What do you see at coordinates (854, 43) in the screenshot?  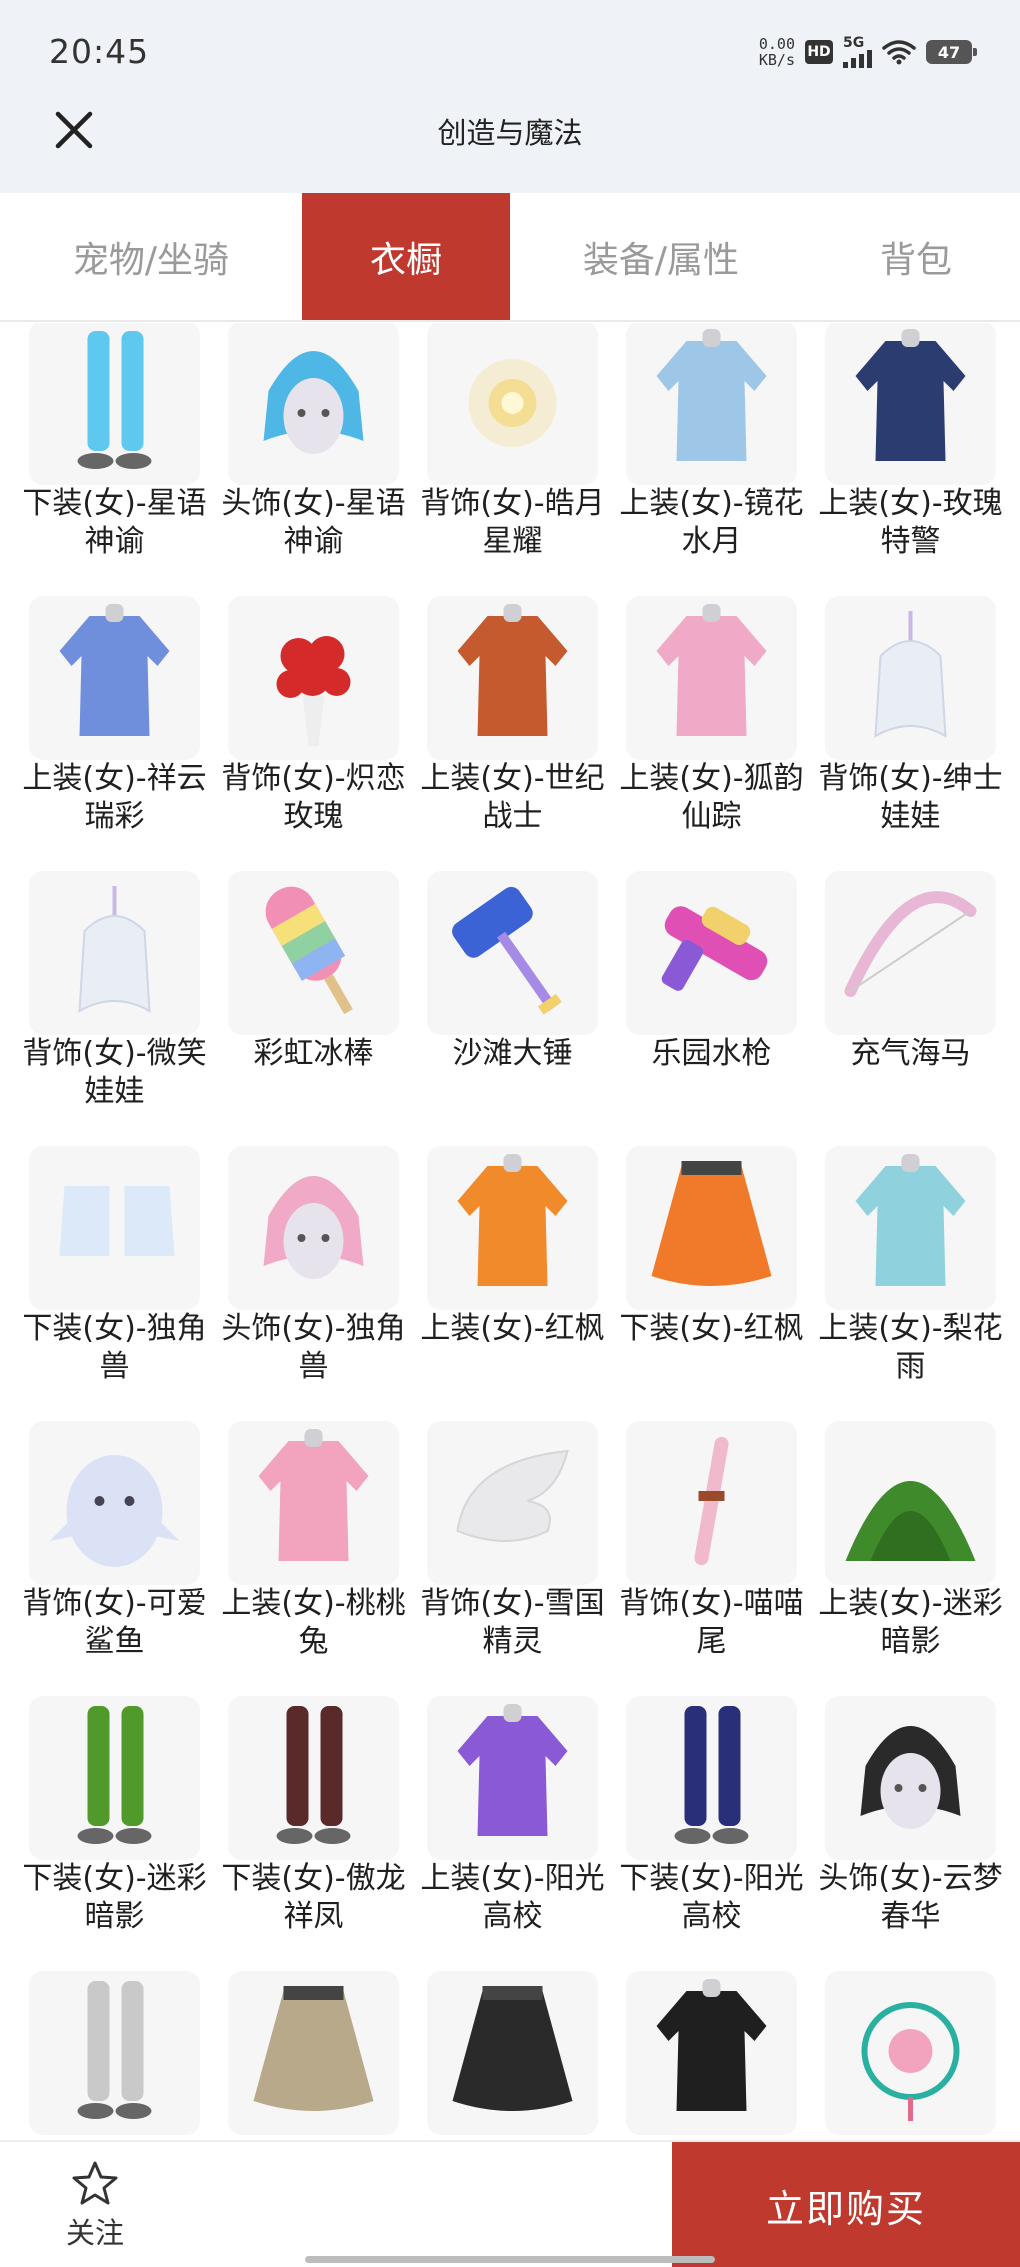 I see `signal-label: 5G` at bounding box center [854, 43].